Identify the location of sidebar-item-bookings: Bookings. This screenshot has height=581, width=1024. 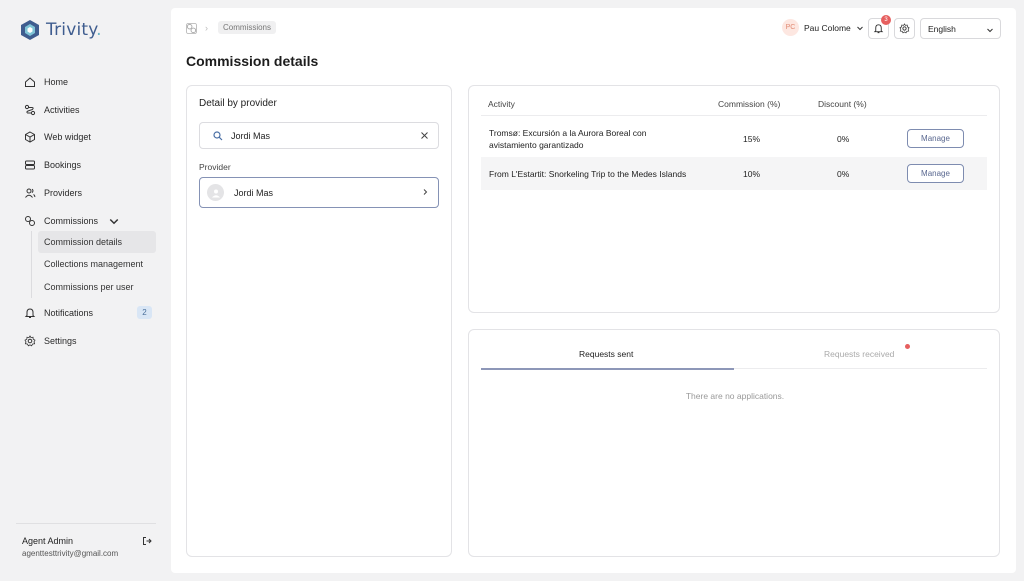
(88, 165).